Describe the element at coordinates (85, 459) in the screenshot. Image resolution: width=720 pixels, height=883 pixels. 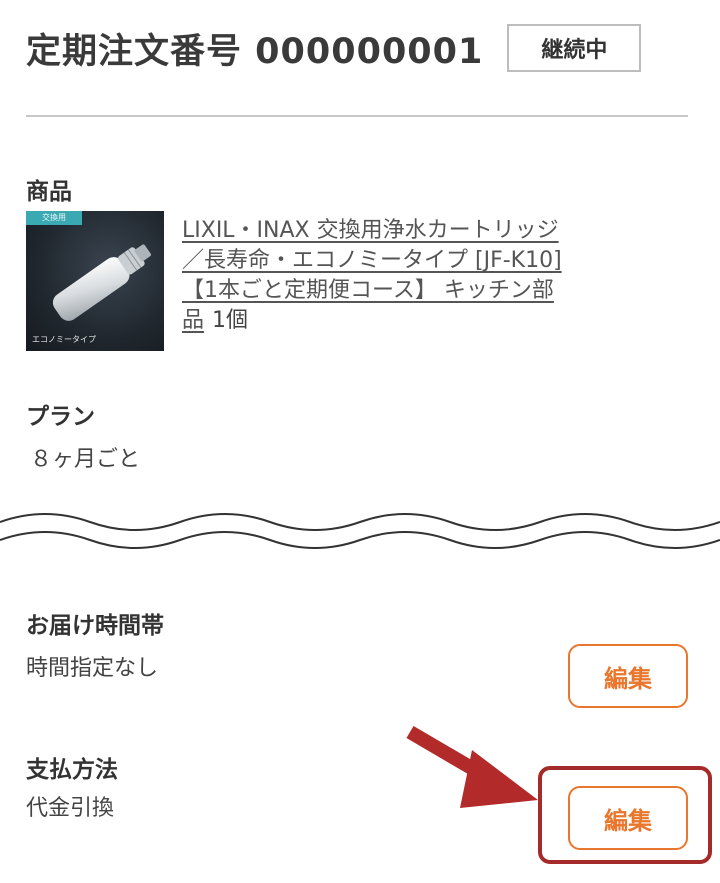
I see `plan-value: ８ヶ月ごと` at that location.